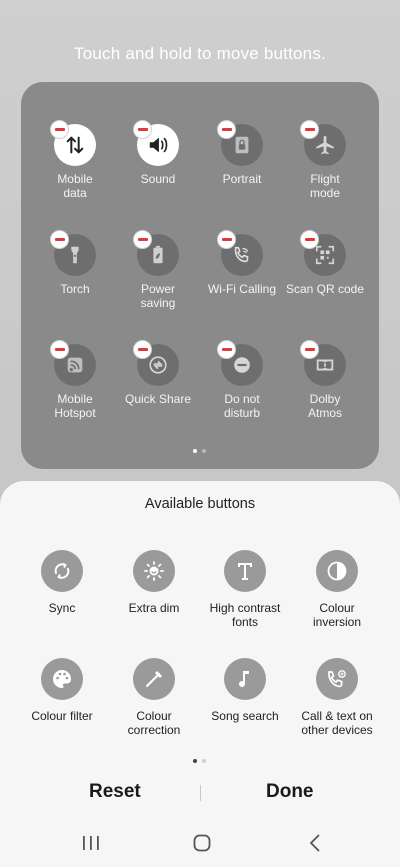  I want to click on reset-button: Reset, so click(115, 792).